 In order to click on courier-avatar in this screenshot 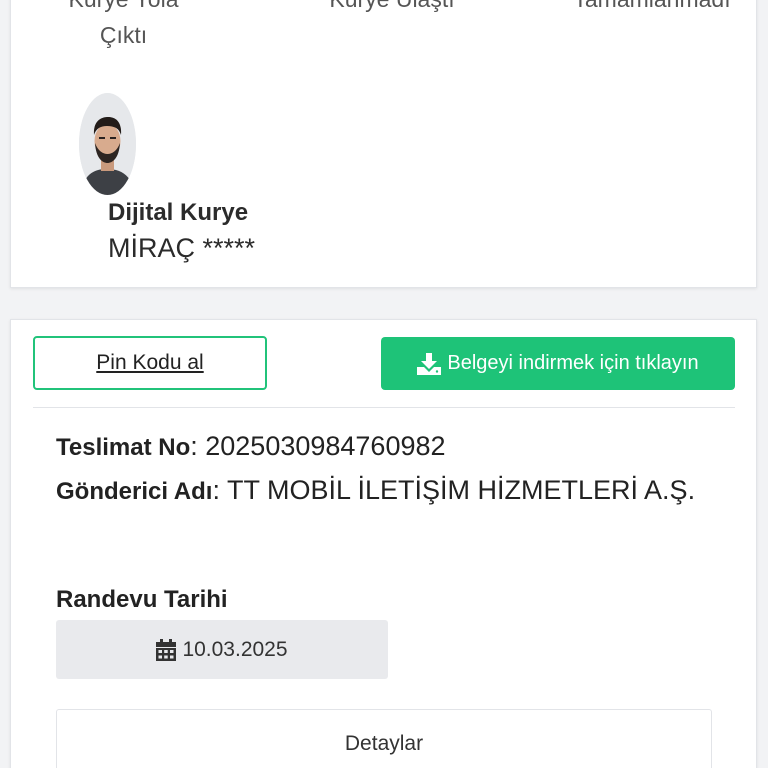, I will do `click(107, 144)`.